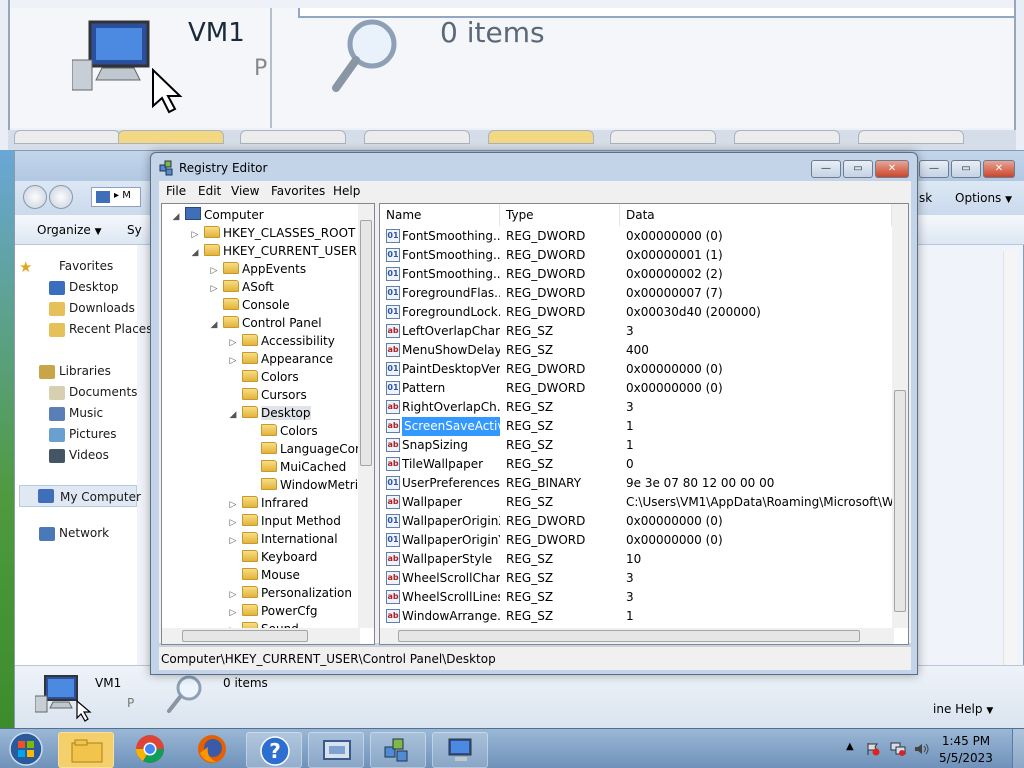  What do you see at coordinates (86, 413) in the screenshot?
I see `nav-music: Music` at bounding box center [86, 413].